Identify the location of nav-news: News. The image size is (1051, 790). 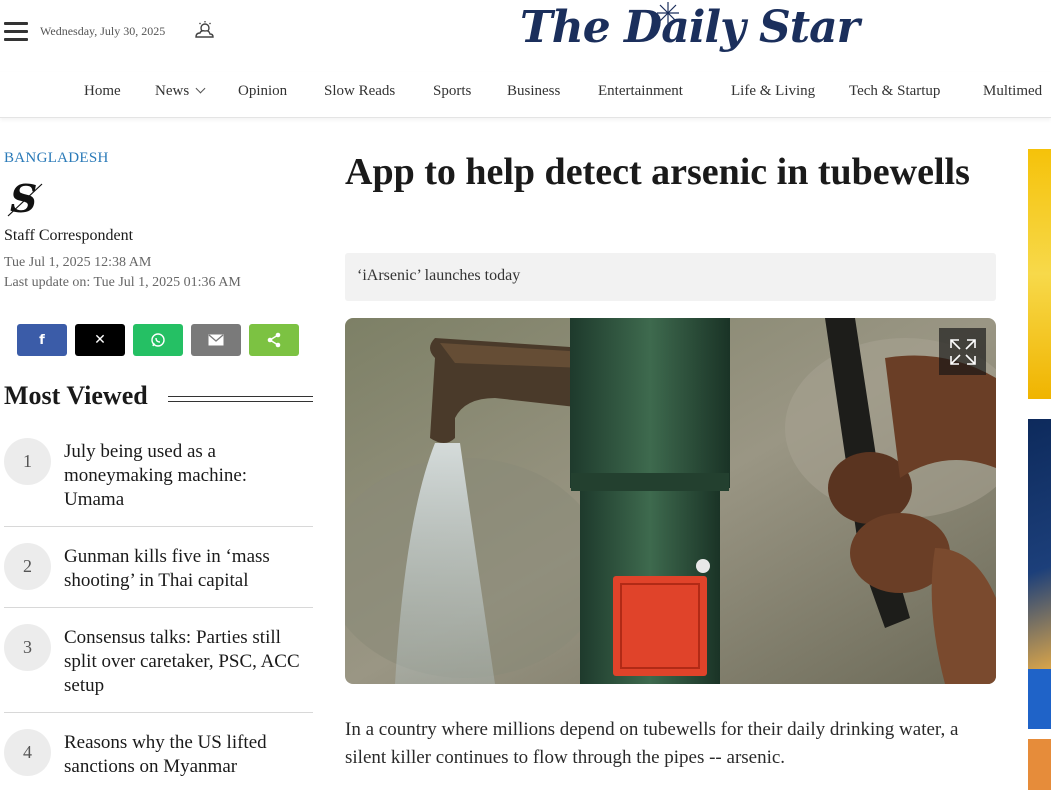
(180, 91).